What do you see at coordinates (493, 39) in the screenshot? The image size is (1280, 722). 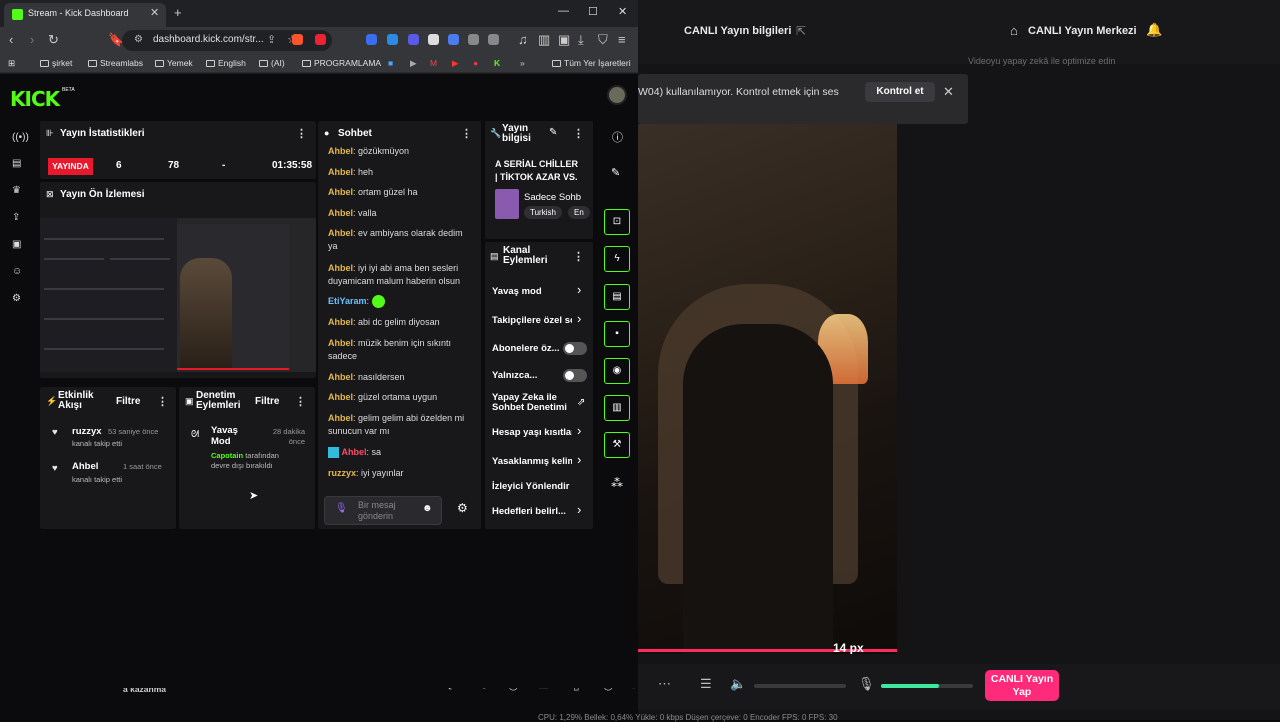 I see `extension-7-icon` at bounding box center [493, 39].